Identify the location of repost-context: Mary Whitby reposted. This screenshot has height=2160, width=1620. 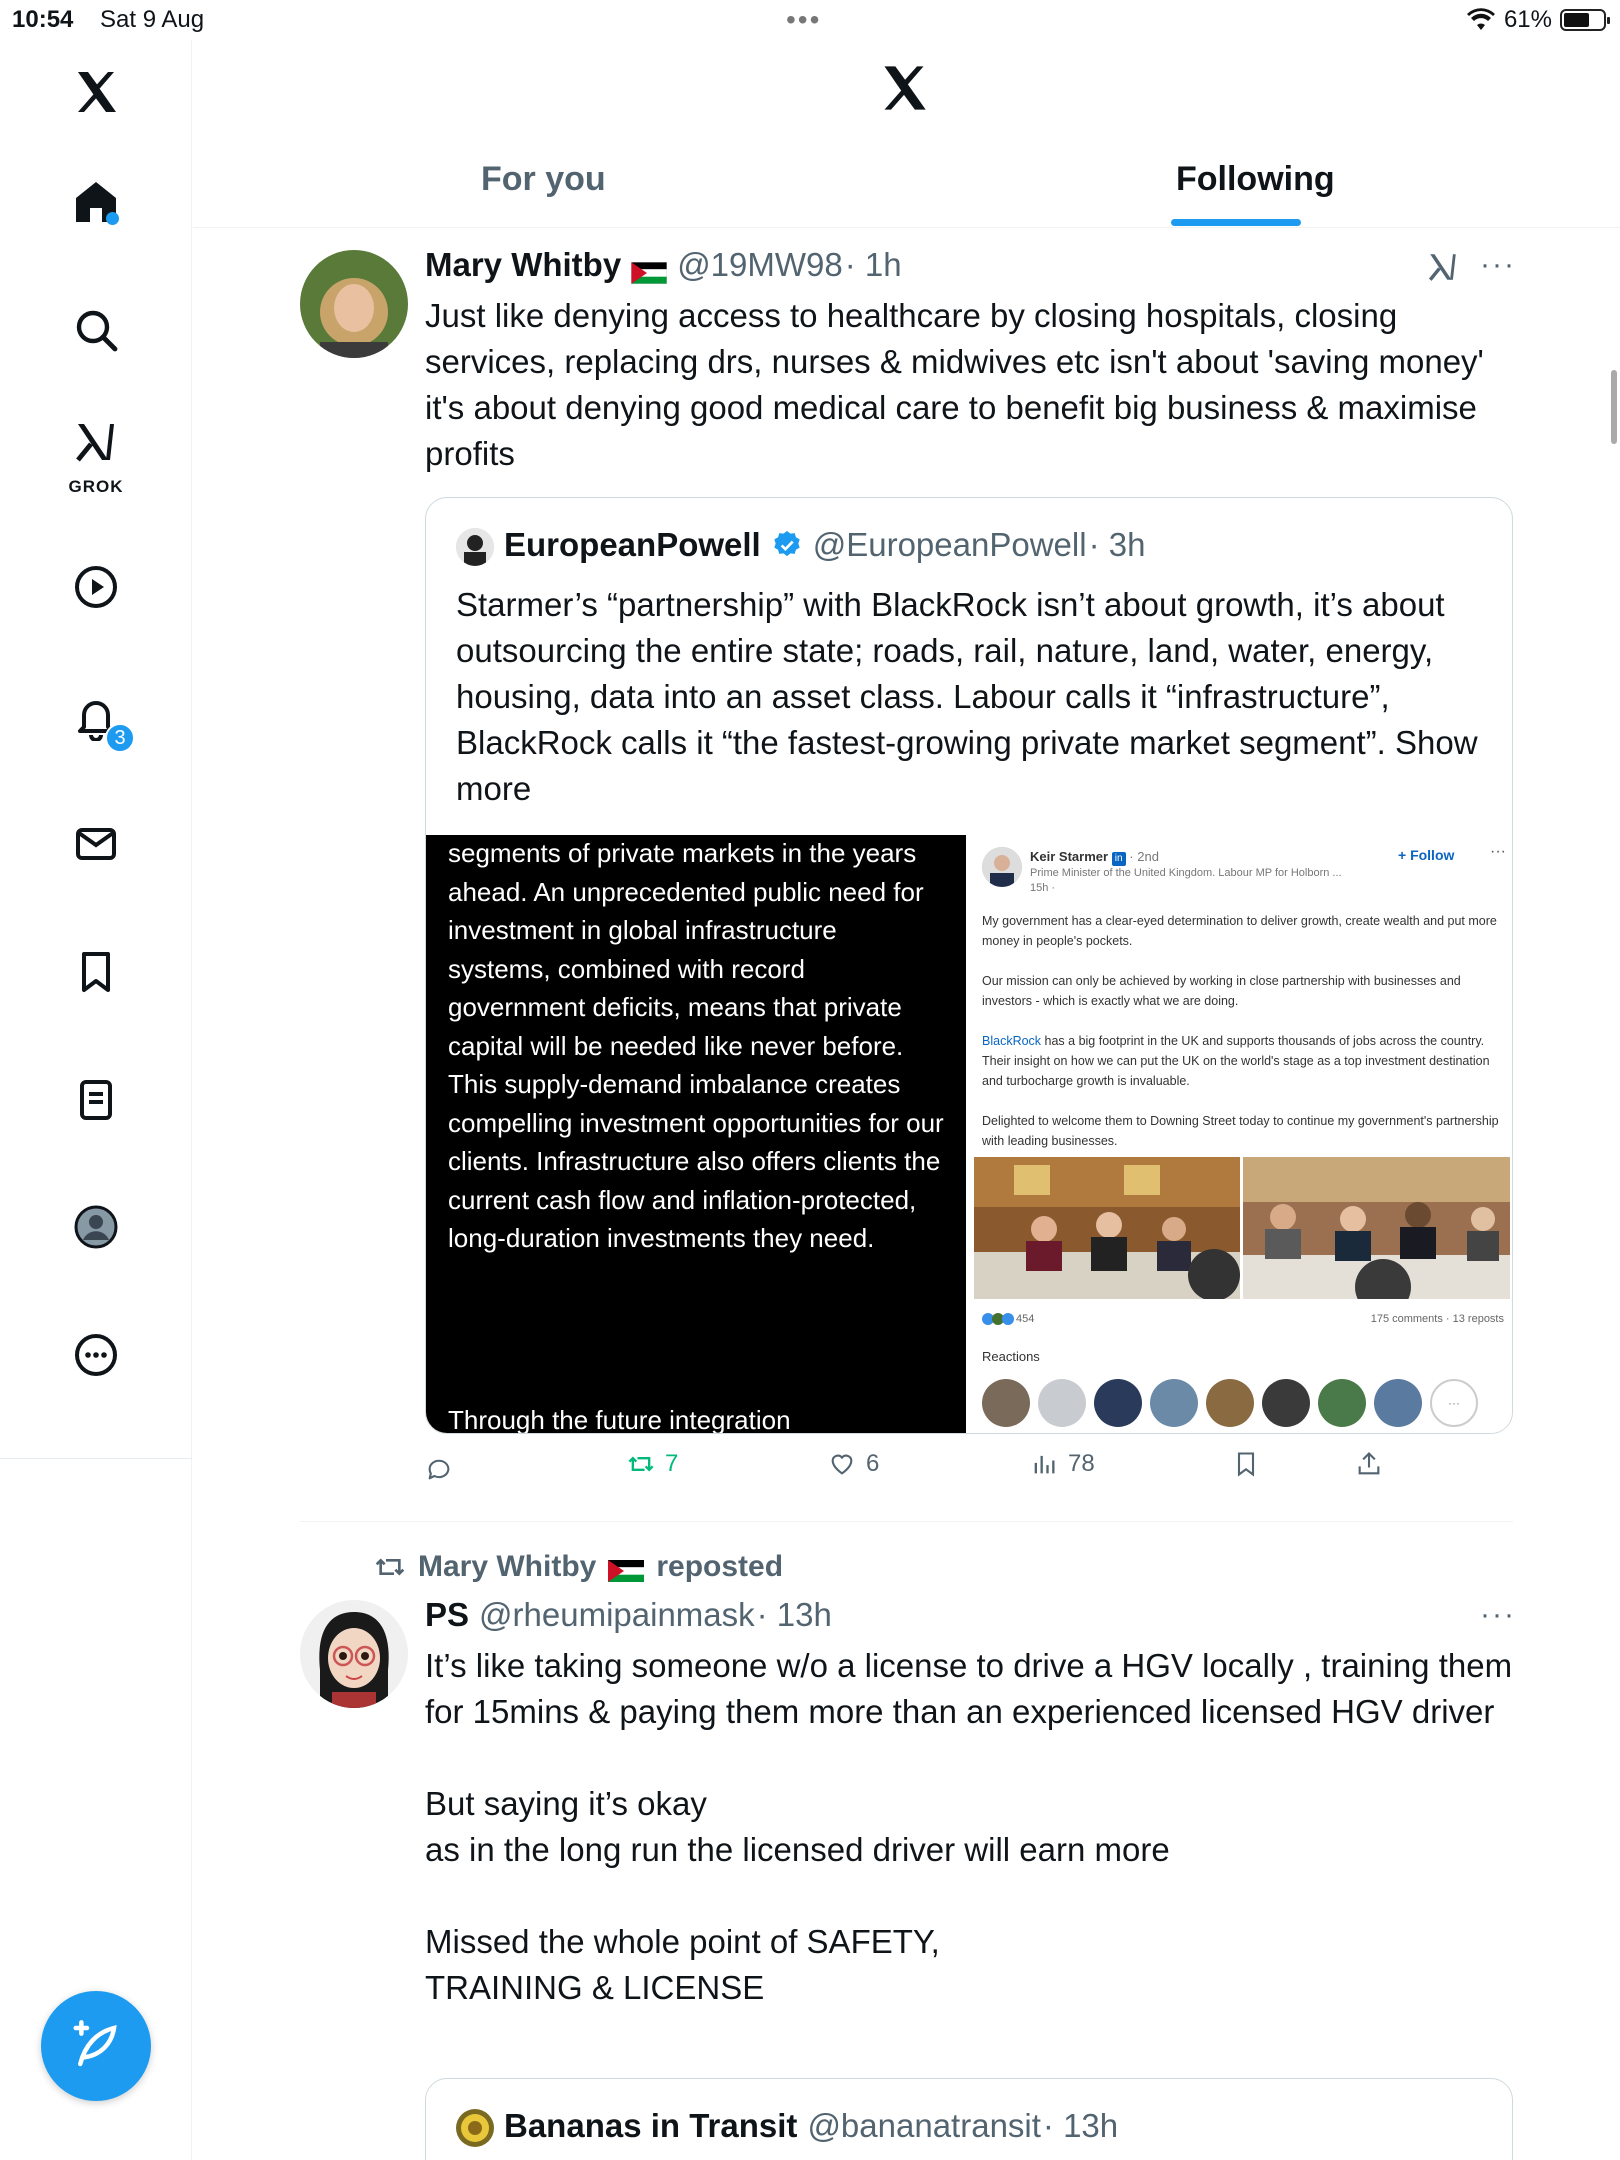
(578, 1567).